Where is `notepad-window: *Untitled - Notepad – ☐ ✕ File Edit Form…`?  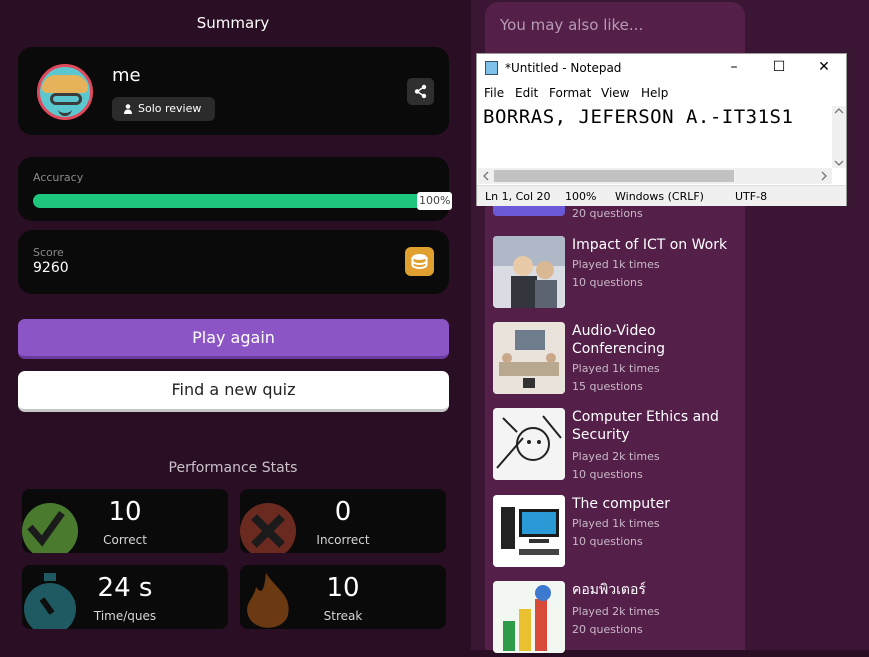
notepad-window: *Untitled - Notepad – ☐ ✕ File Edit Form… is located at coordinates (661, 129).